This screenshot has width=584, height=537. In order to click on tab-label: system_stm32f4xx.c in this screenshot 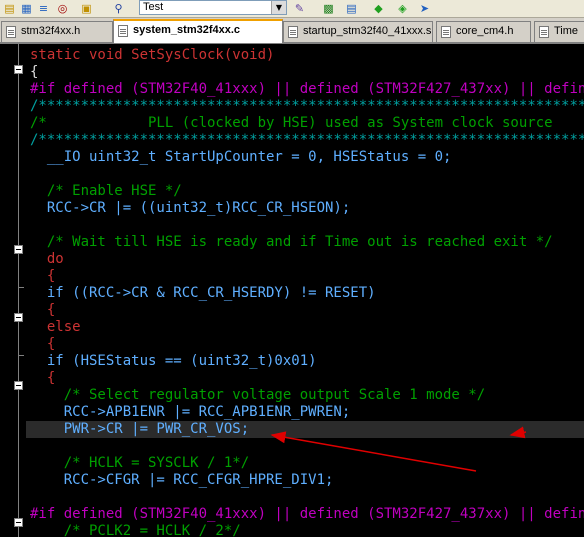, I will do `click(187, 30)`.